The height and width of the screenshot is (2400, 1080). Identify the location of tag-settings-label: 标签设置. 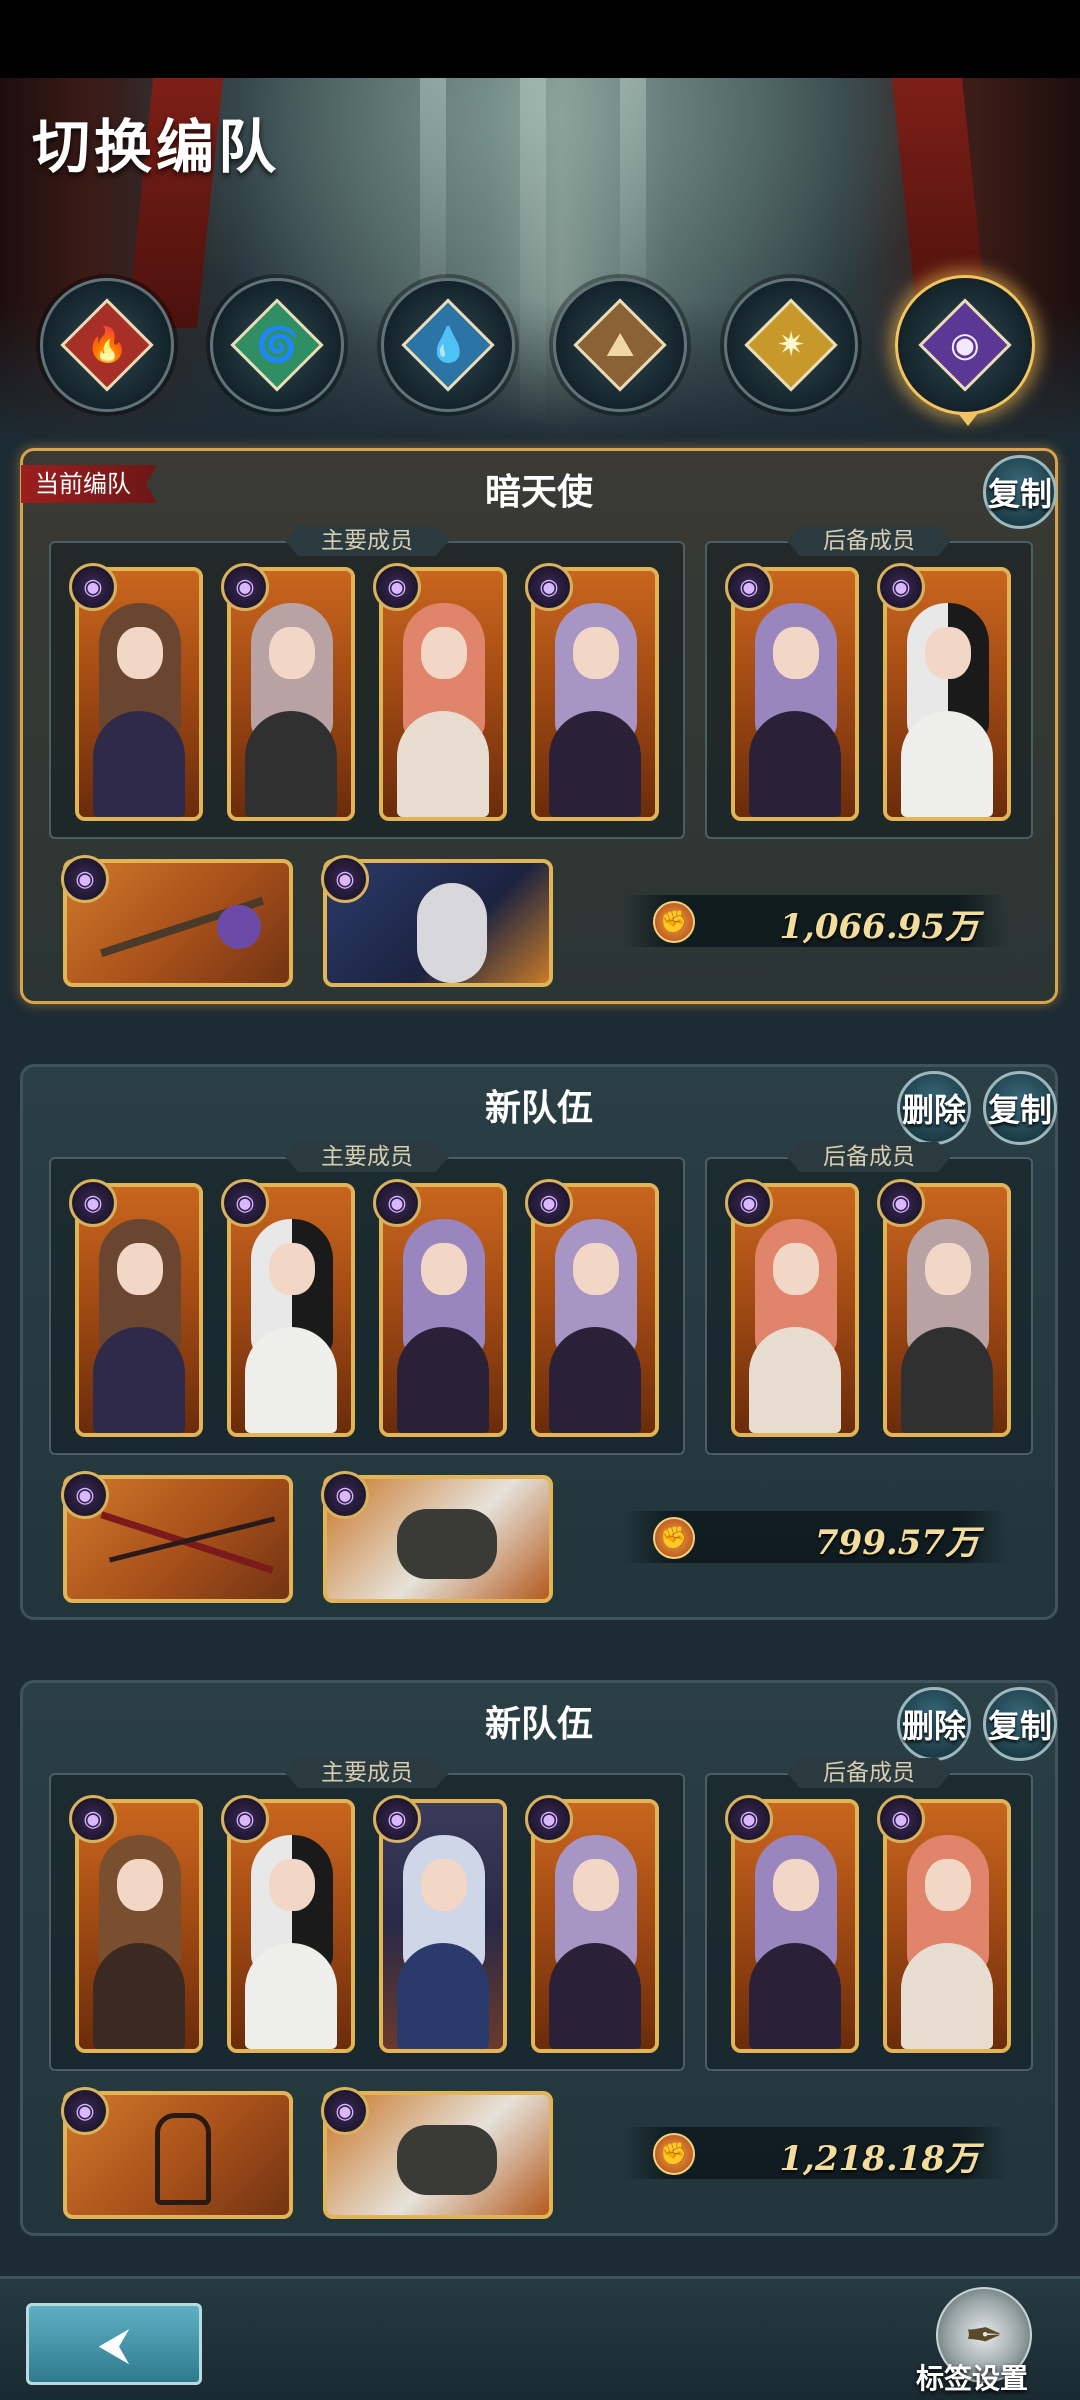
(972, 2378).